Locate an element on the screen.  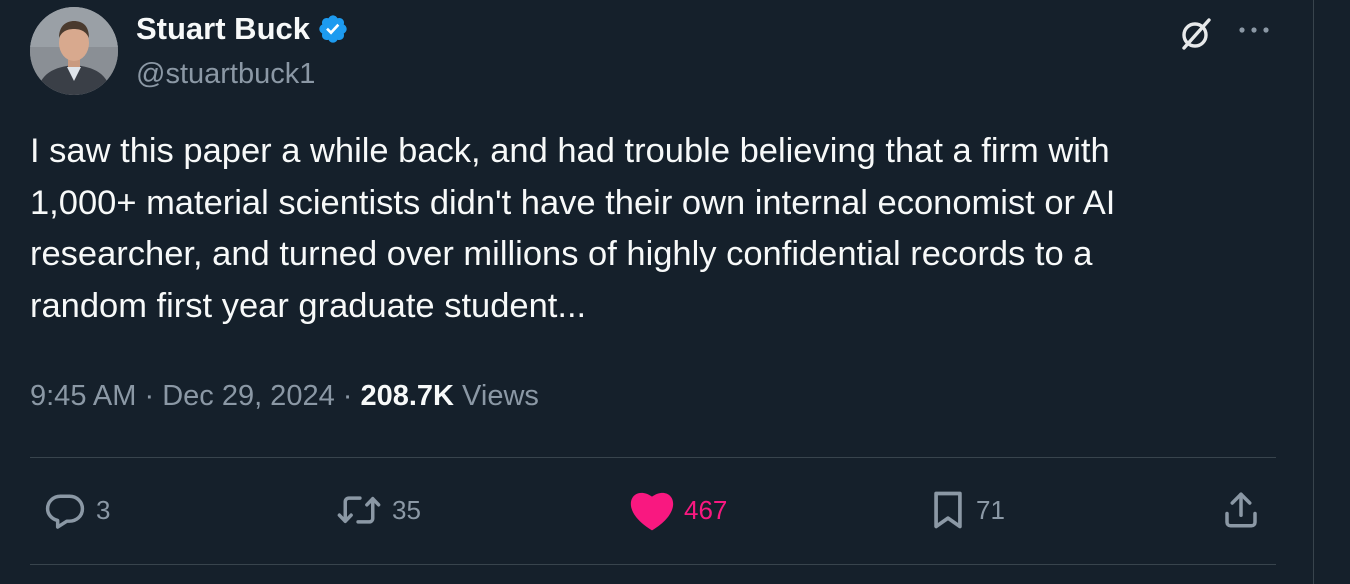
column-border is located at coordinates (1313, 292).